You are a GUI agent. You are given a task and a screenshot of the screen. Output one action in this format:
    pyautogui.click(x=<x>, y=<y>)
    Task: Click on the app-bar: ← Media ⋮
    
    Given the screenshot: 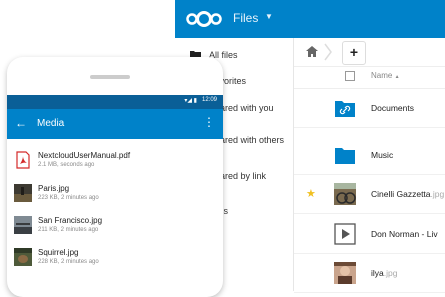 What is the action you would take?
    pyautogui.click(x=115, y=124)
    